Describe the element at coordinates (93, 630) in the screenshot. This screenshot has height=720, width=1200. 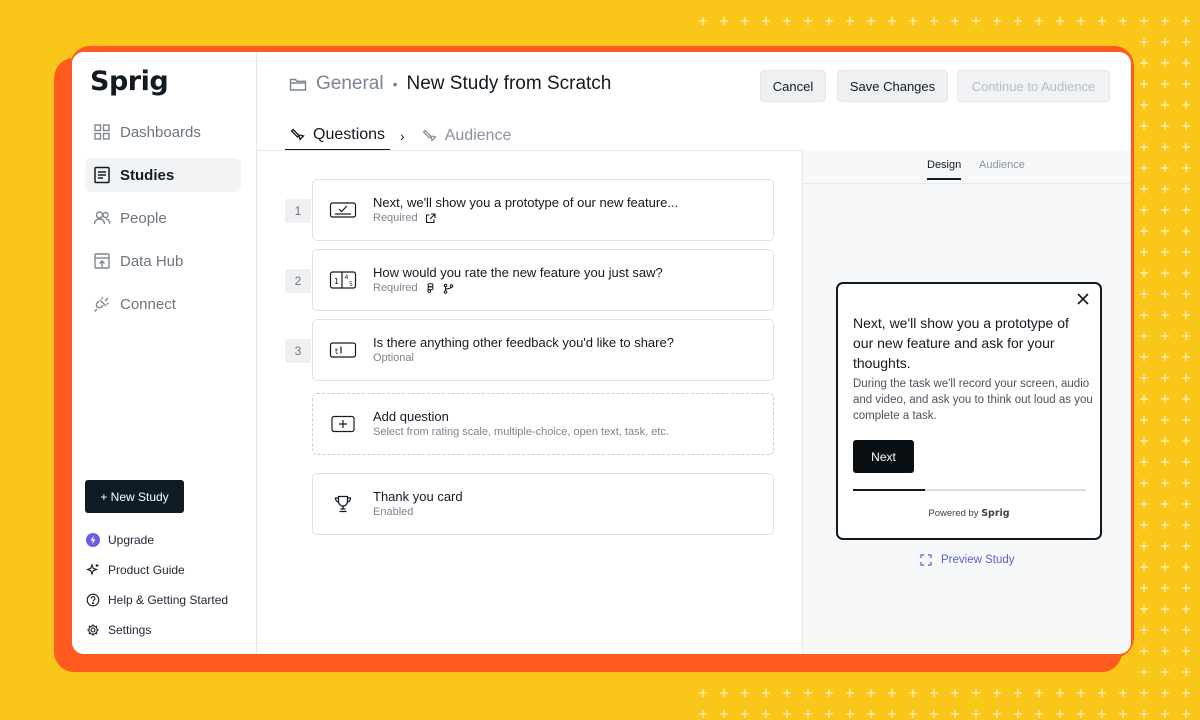
I see `gear-icon` at that location.